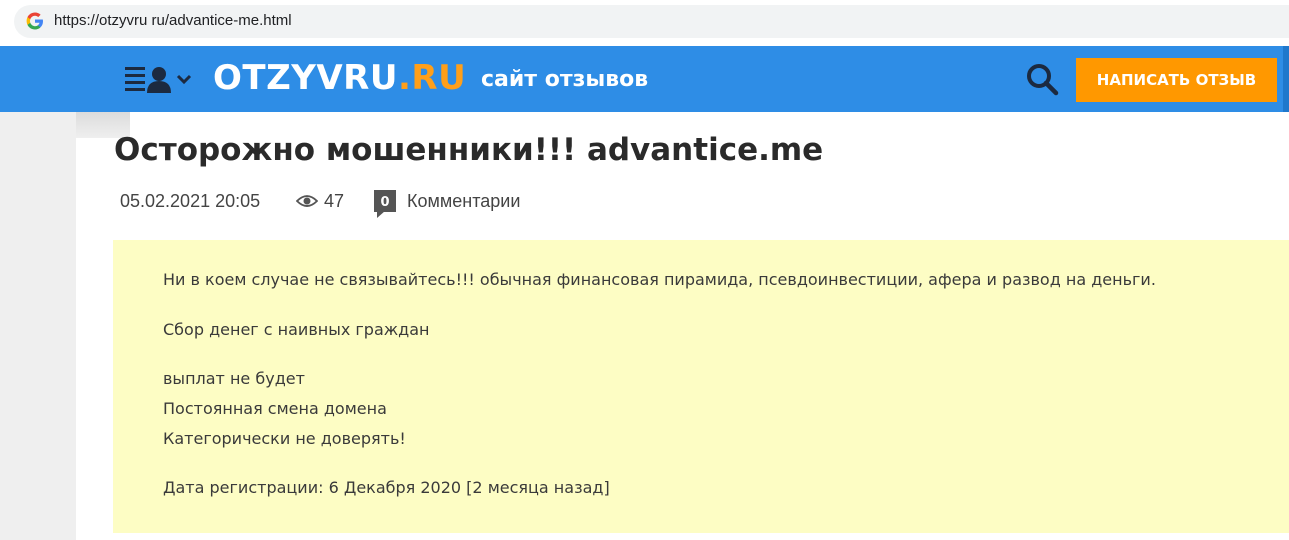 This screenshot has height=540, width=1289. Describe the element at coordinates (159, 80) in the screenshot. I see `menu-user-icon` at that location.